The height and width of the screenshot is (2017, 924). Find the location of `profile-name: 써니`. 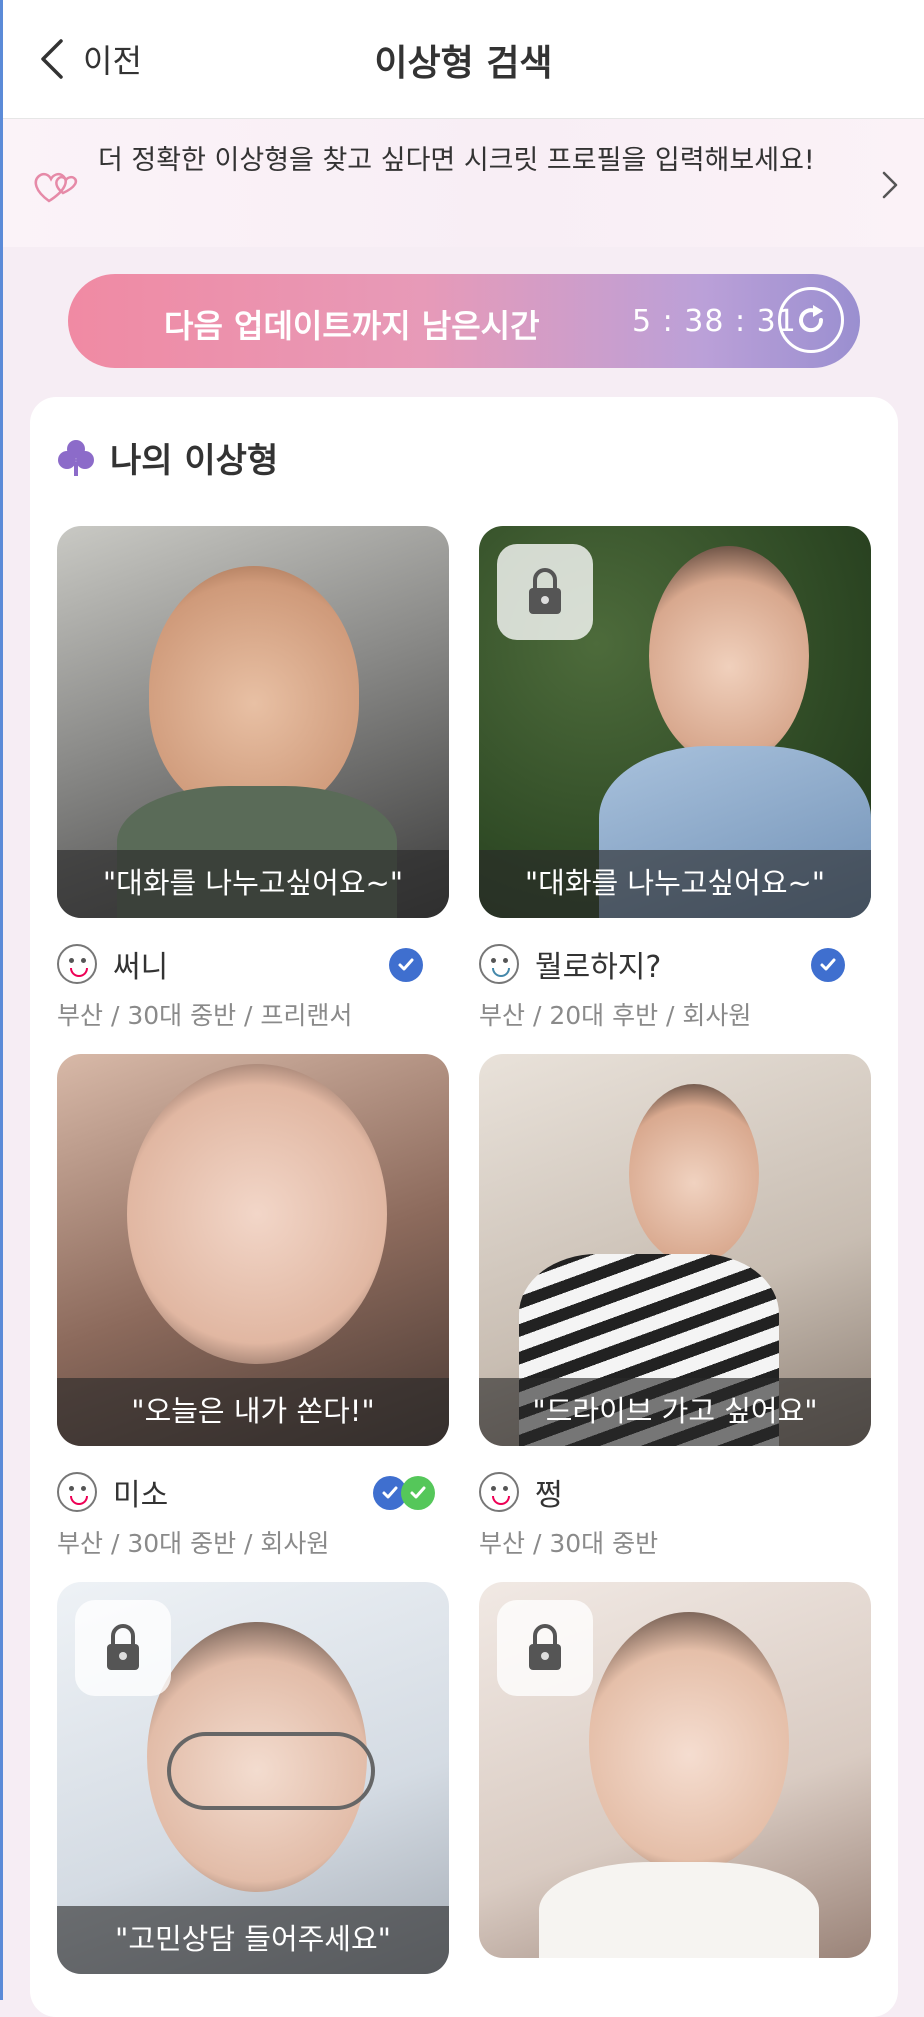

profile-name: 써니 is located at coordinates (141, 967).